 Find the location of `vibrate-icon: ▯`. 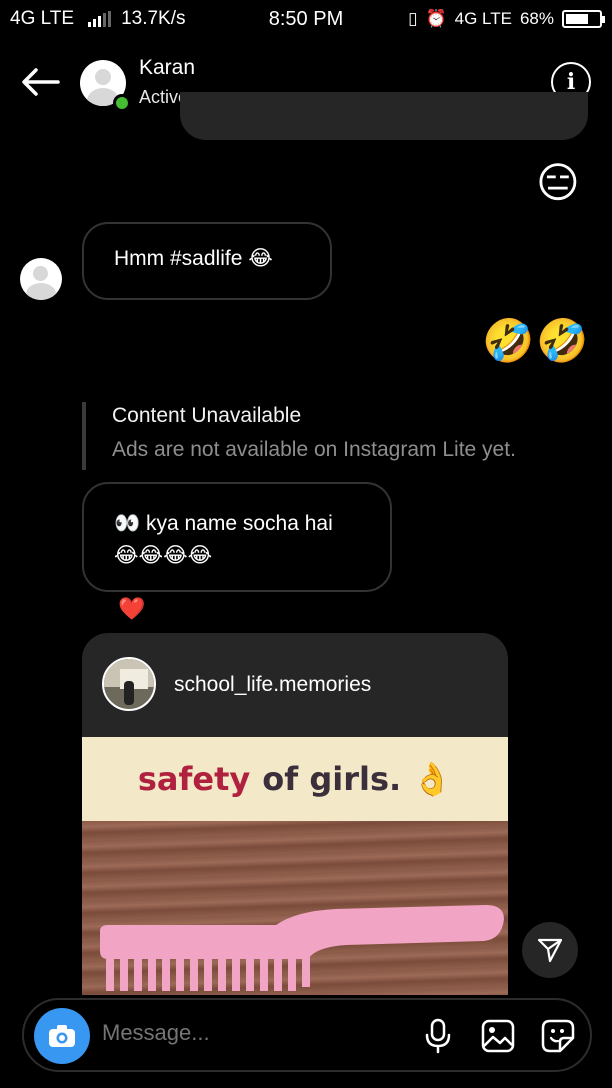

vibrate-icon: ▯ is located at coordinates (413, 18).